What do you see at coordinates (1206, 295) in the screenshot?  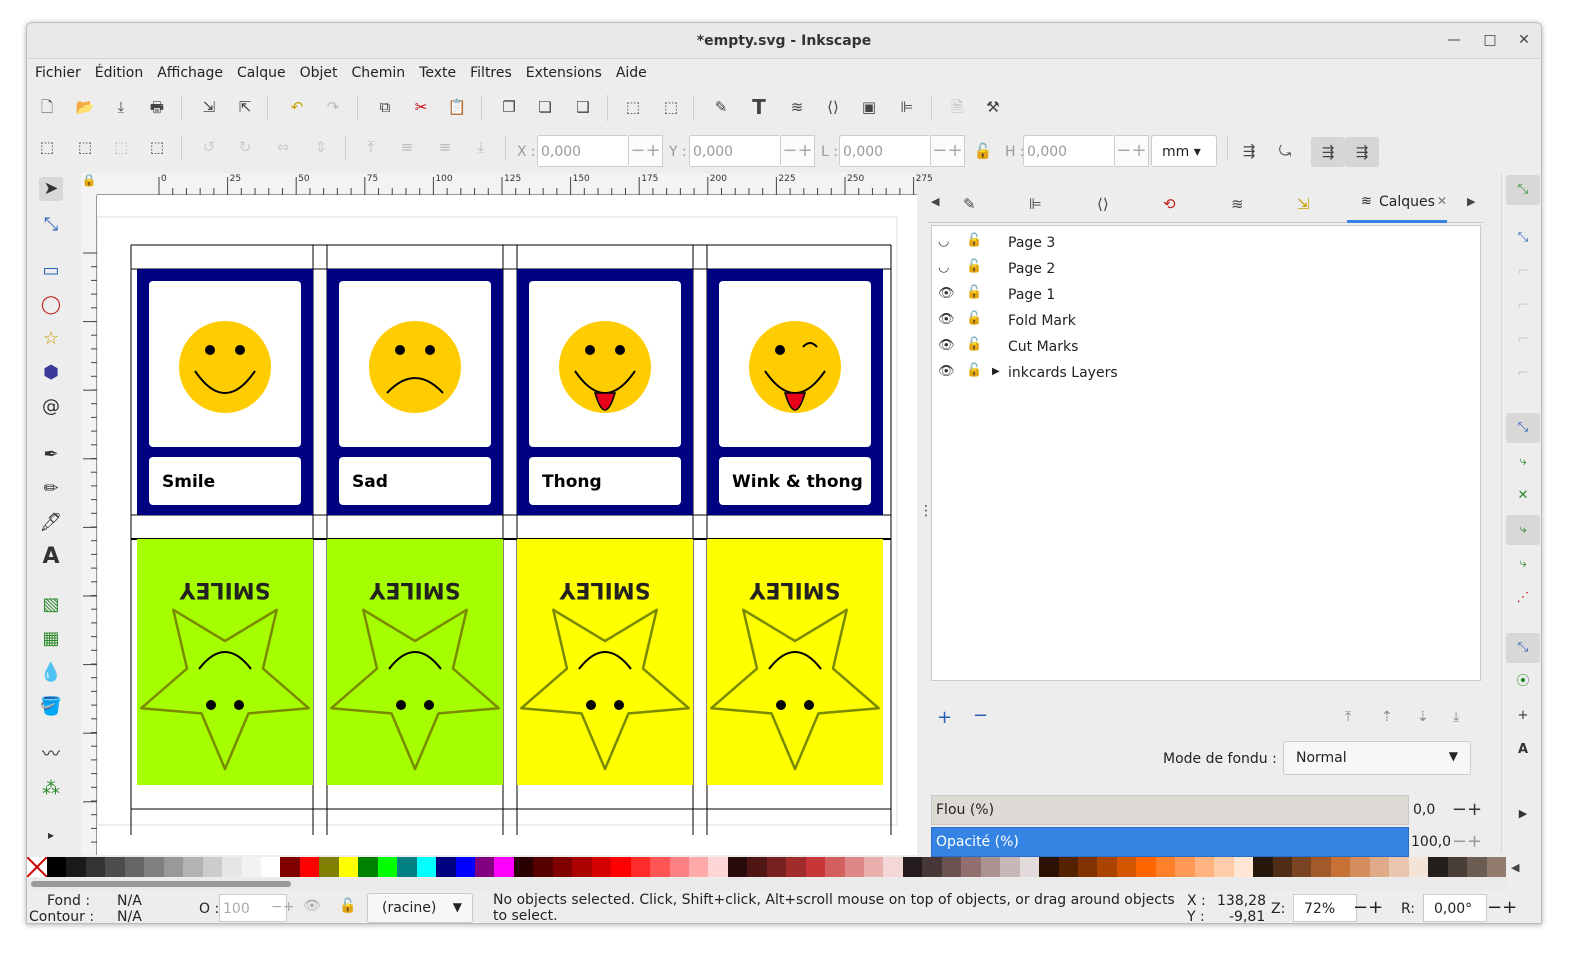 I see `layer-row: 👁 🔓 Page 1` at bounding box center [1206, 295].